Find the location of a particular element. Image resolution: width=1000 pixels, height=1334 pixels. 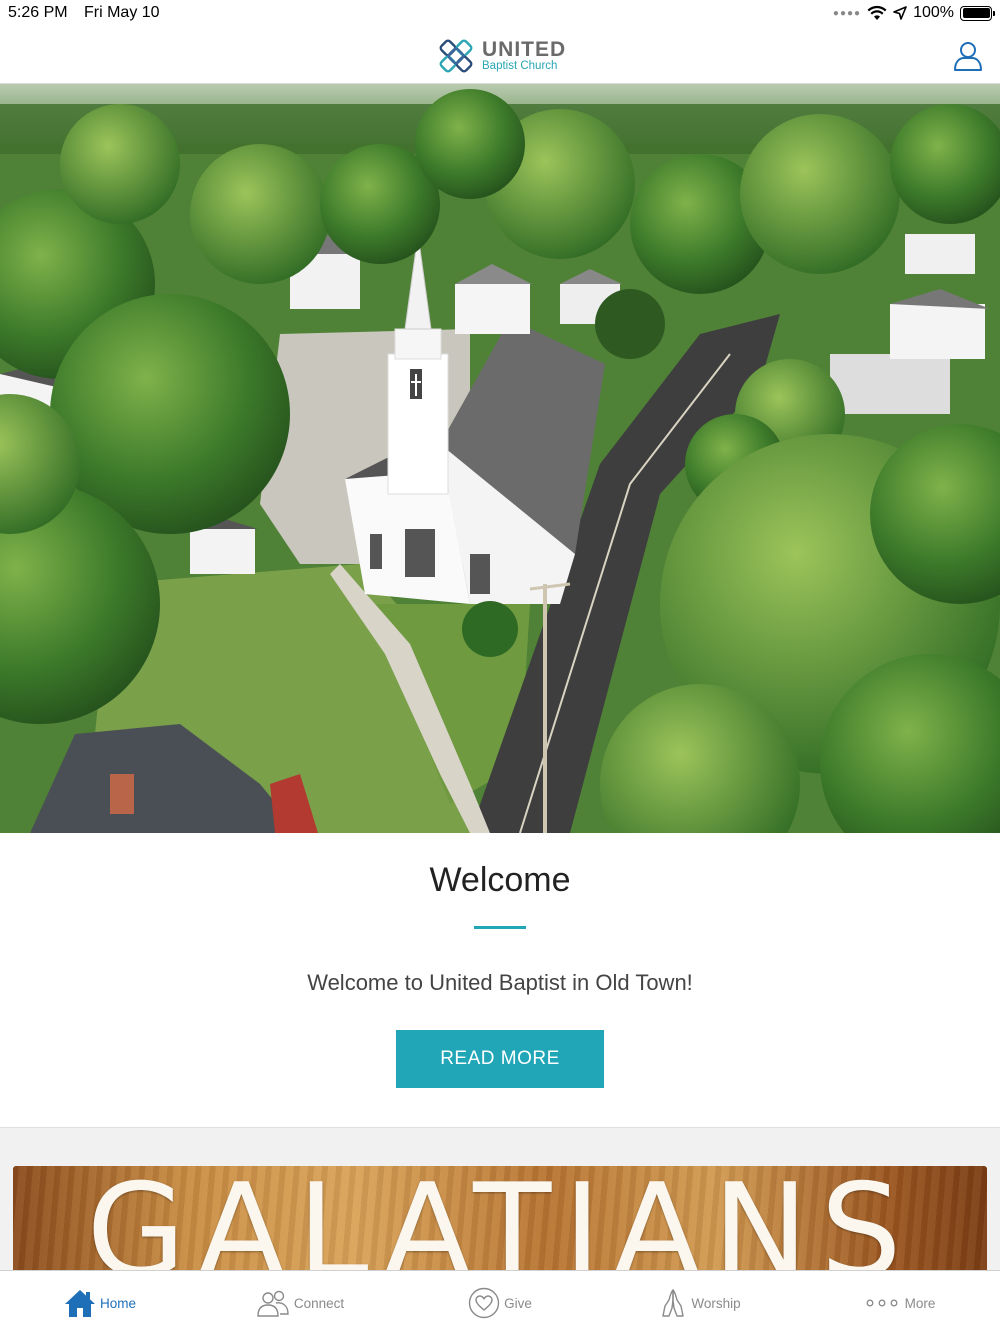

battery-icon is located at coordinates (977, 13).